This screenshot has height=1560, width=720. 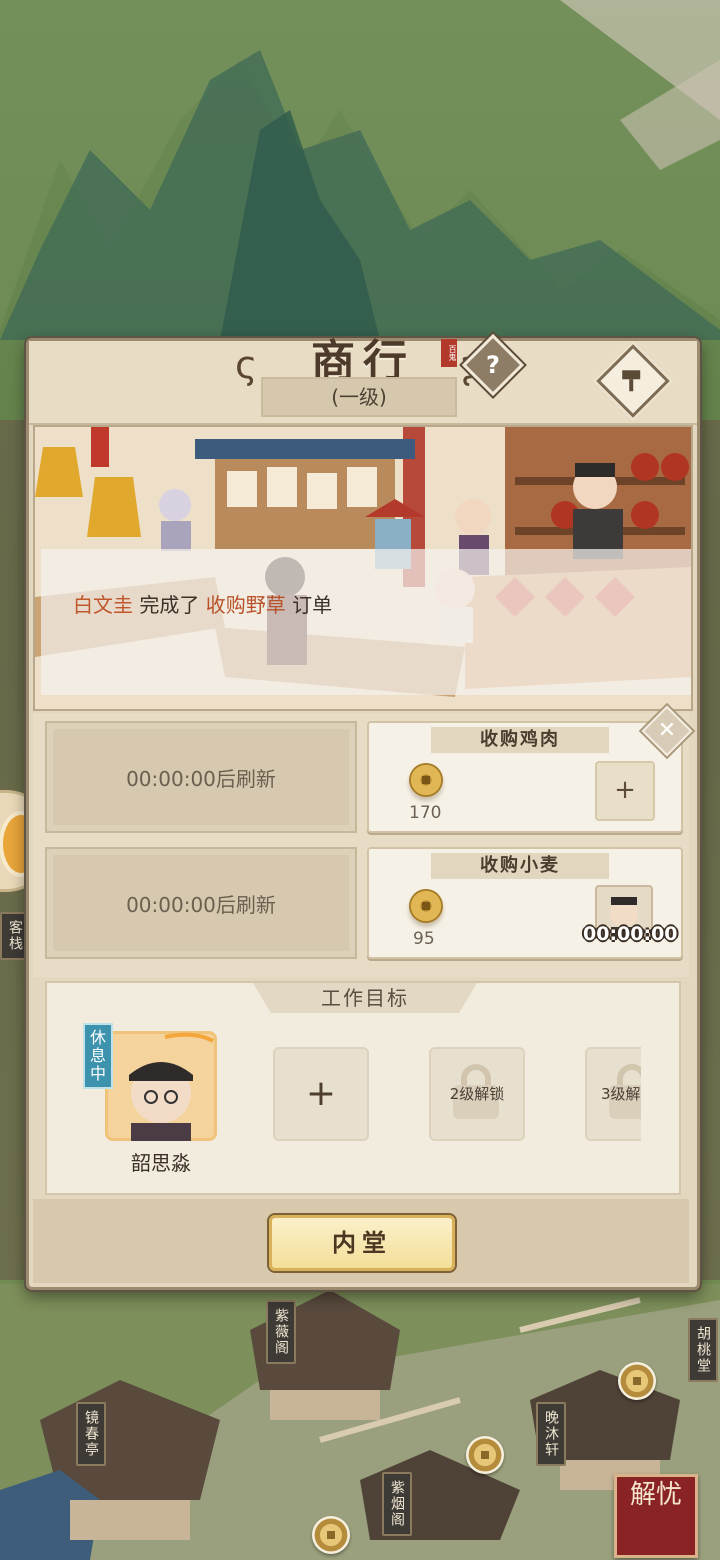 What do you see at coordinates (169, 605) in the screenshot?
I see `notice-verb: 完成了` at bounding box center [169, 605].